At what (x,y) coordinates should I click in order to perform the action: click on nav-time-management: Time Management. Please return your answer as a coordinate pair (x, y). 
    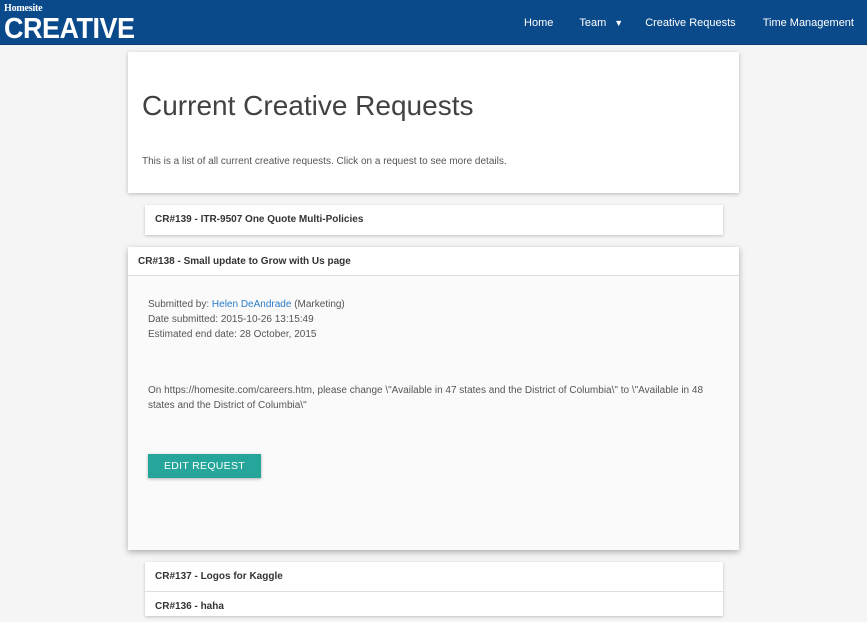
    Looking at the image, I should click on (808, 23).